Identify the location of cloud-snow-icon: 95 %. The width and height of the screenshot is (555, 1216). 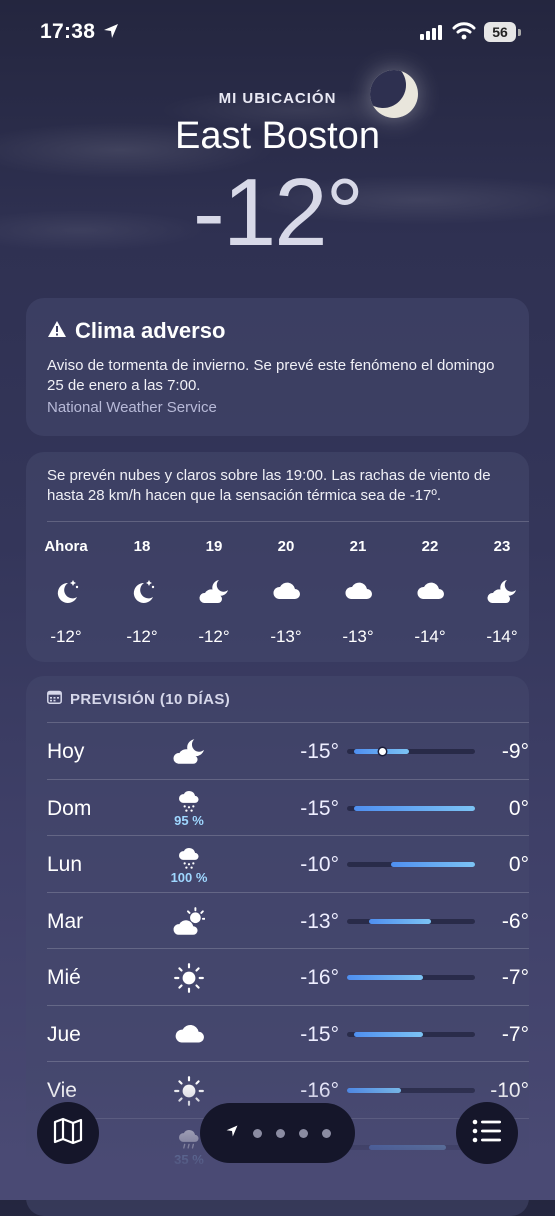
(189, 809).